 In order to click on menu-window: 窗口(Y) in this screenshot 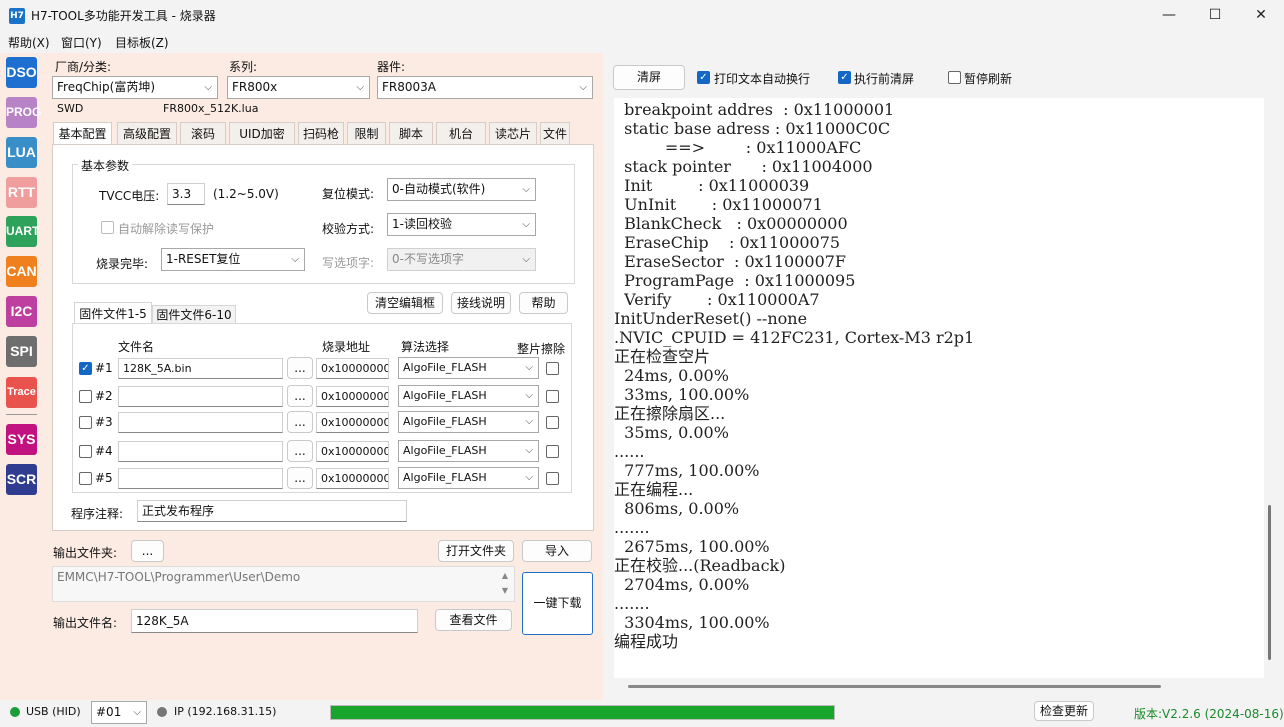, I will do `click(81, 42)`.